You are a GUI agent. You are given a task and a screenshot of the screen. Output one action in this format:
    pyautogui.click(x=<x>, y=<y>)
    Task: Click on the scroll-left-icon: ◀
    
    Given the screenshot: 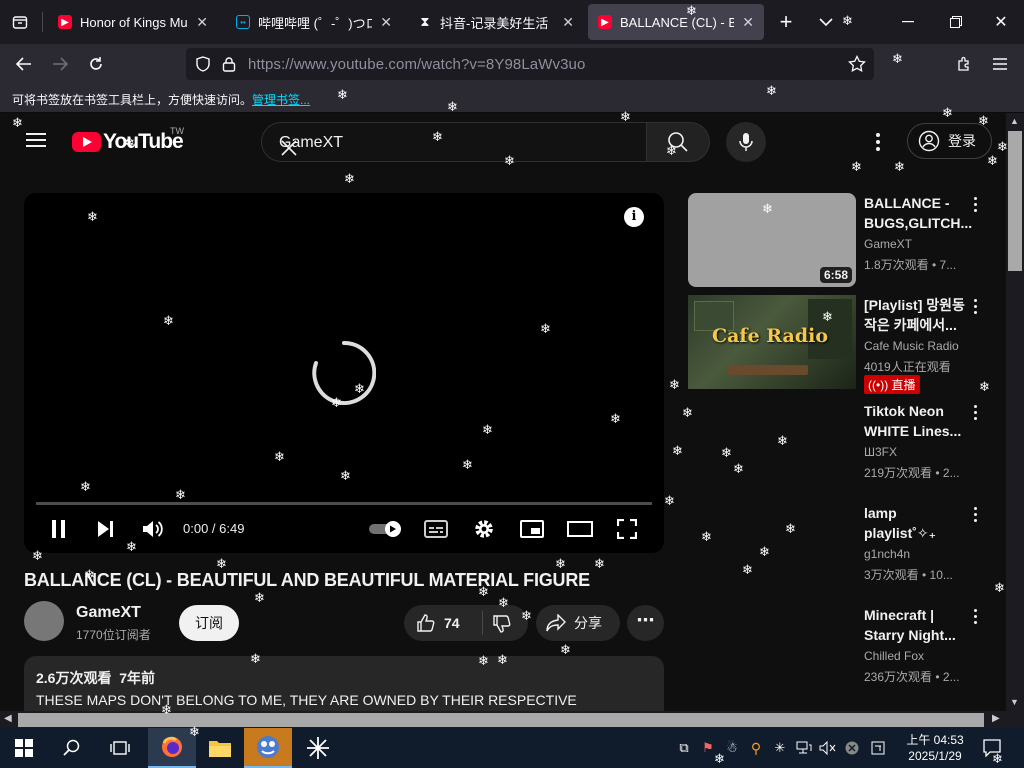 What is the action you would take?
    pyautogui.click(x=8, y=718)
    